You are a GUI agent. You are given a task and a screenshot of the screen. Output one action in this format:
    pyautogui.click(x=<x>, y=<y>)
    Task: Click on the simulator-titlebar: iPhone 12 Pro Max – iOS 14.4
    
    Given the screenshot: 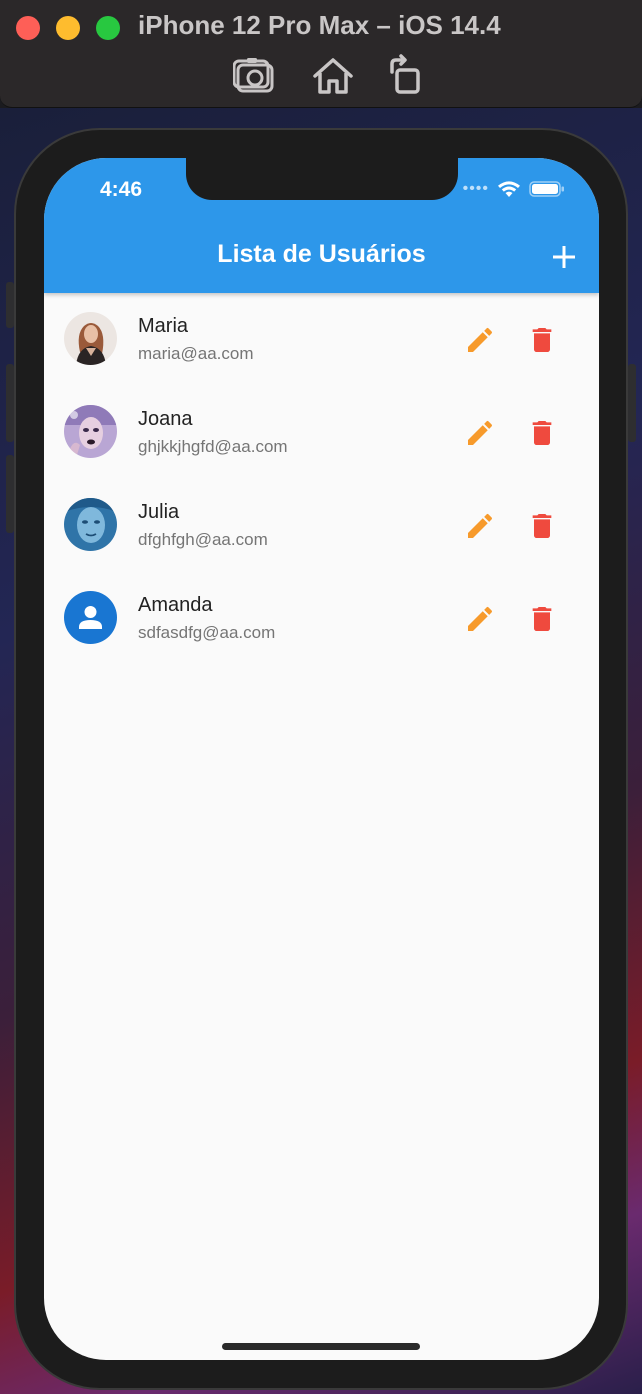 What is the action you would take?
    pyautogui.click(x=321, y=54)
    